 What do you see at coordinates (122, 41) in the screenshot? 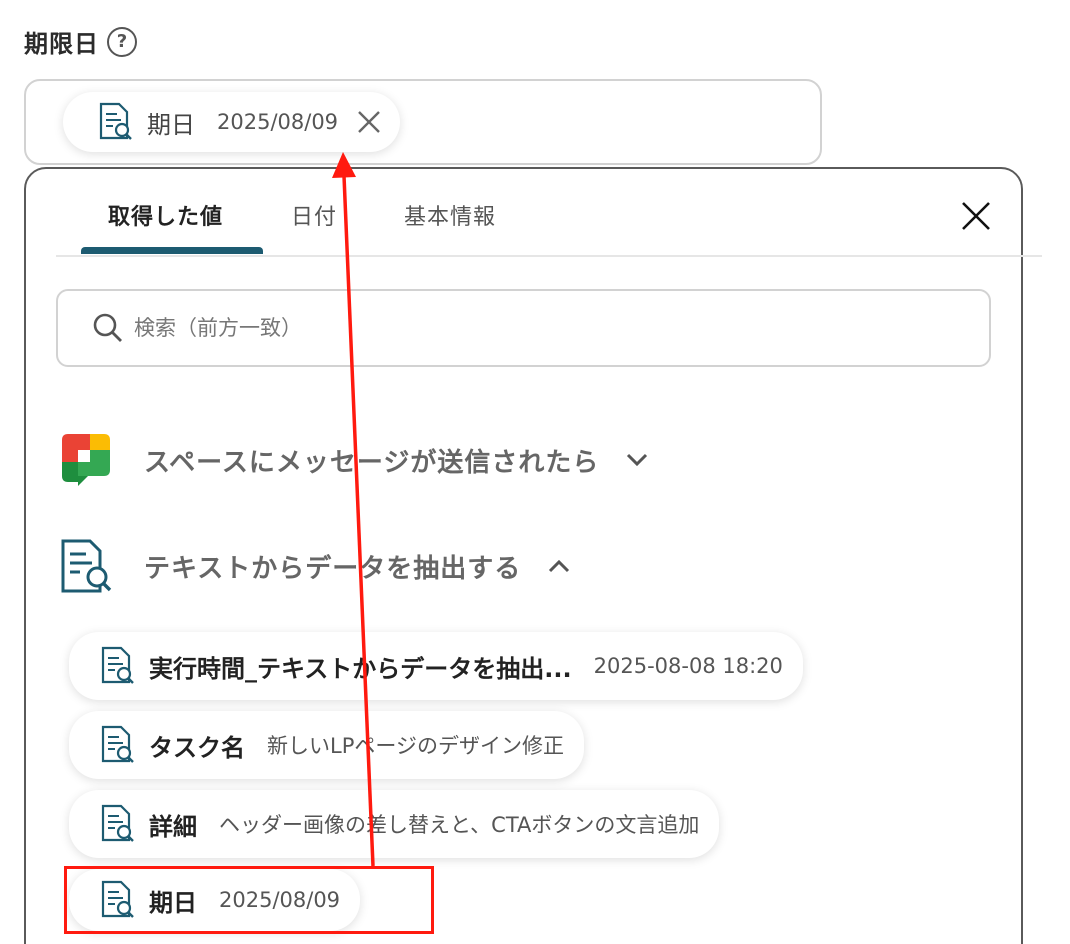
I see `help-icon: ?` at bounding box center [122, 41].